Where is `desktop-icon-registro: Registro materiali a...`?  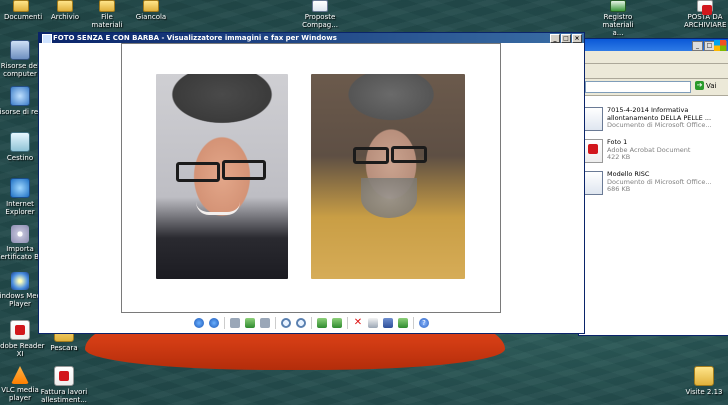 desktop-icon-registro: Registro materiali a... is located at coordinates (618, 18).